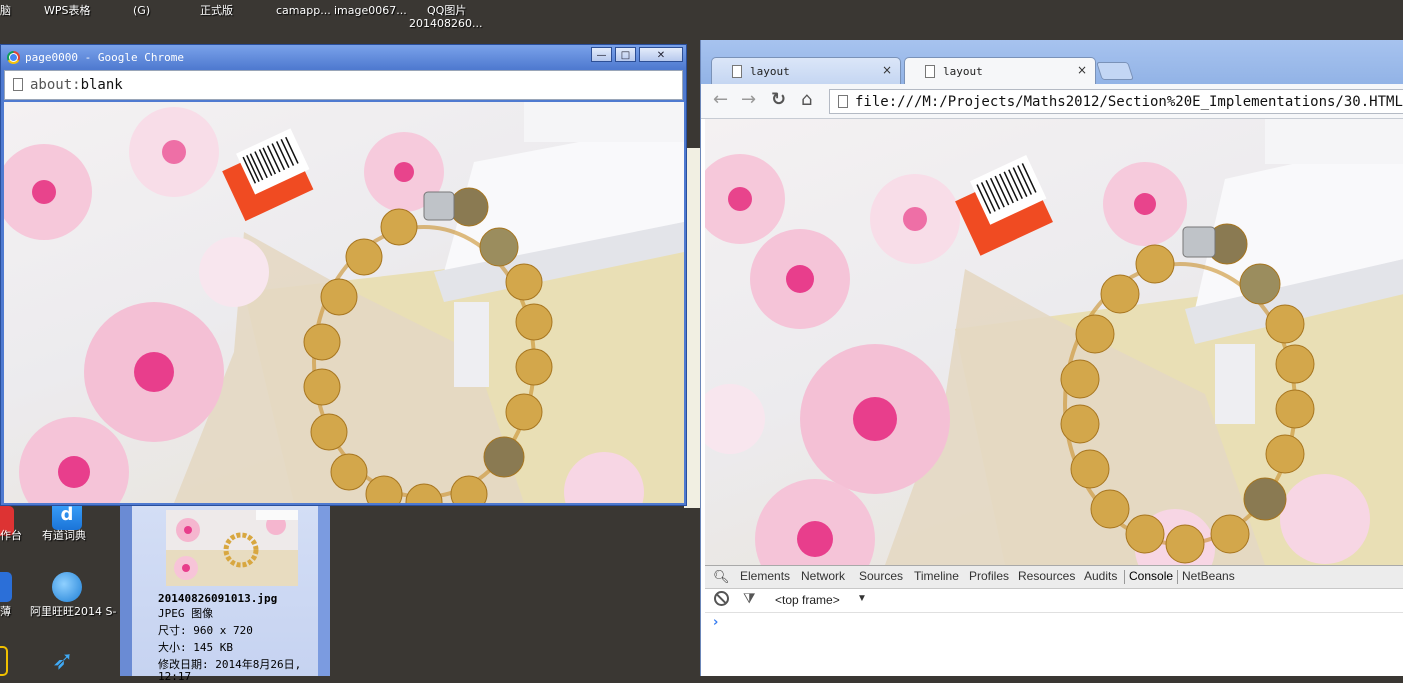  I want to click on home-button: ⌂, so click(806, 100).